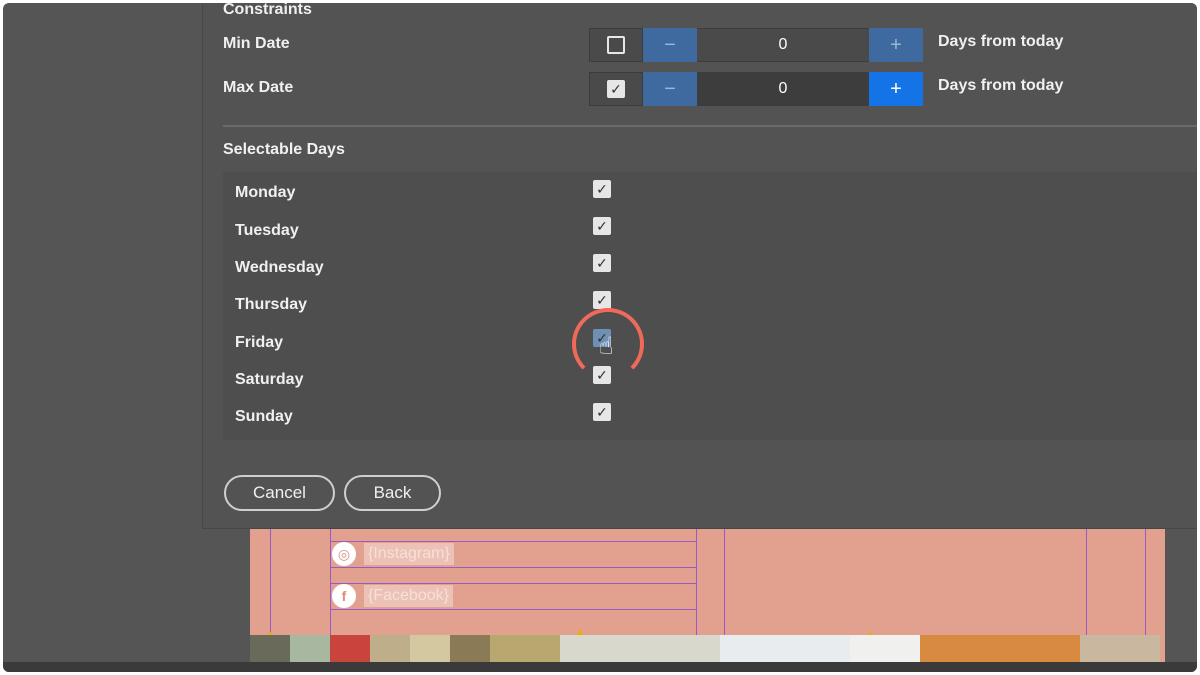 This screenshot has width=1200, height=675. What do you see at coordinates (670, 89) in the screenshot?
I see `max-date-decrement-button: −` at bounding box center [670, 89].